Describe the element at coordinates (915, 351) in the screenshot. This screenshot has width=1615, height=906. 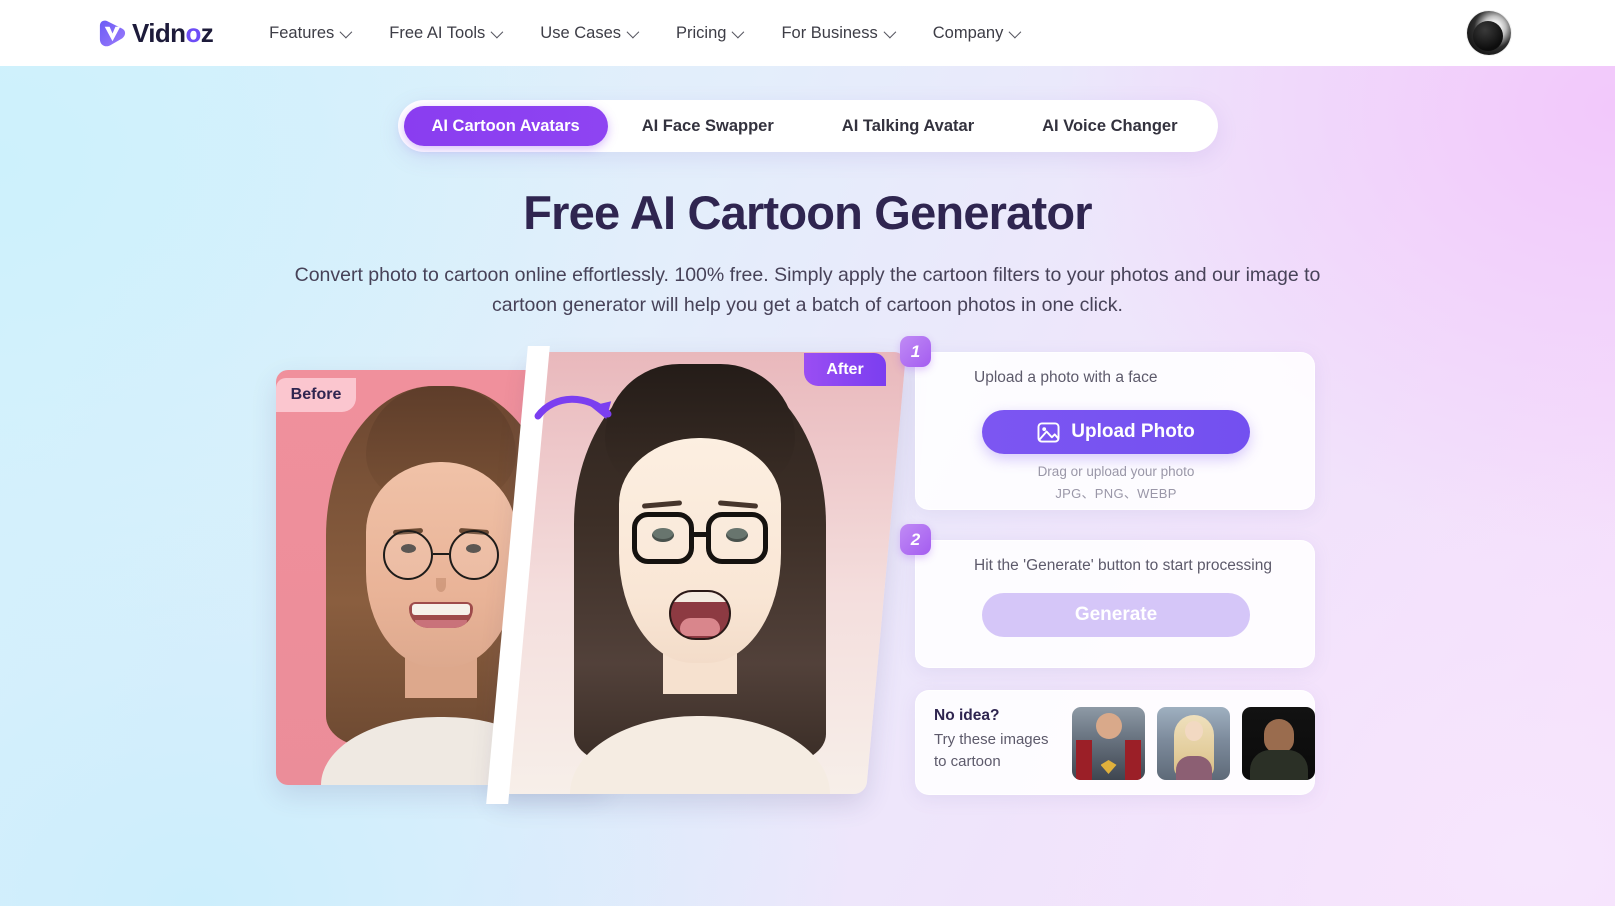
I see `step-1-number: 1` at that location.